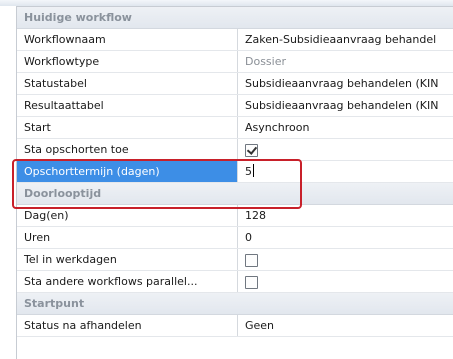 The image size is (453, 359). I want to click on section-header-starting-point: Startpunt, so click(235, 304).